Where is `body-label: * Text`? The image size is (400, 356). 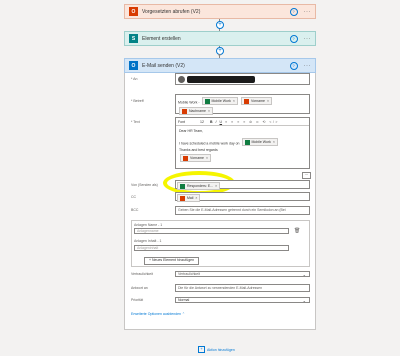 body-label: * Text is located at coordinates (135, 122).